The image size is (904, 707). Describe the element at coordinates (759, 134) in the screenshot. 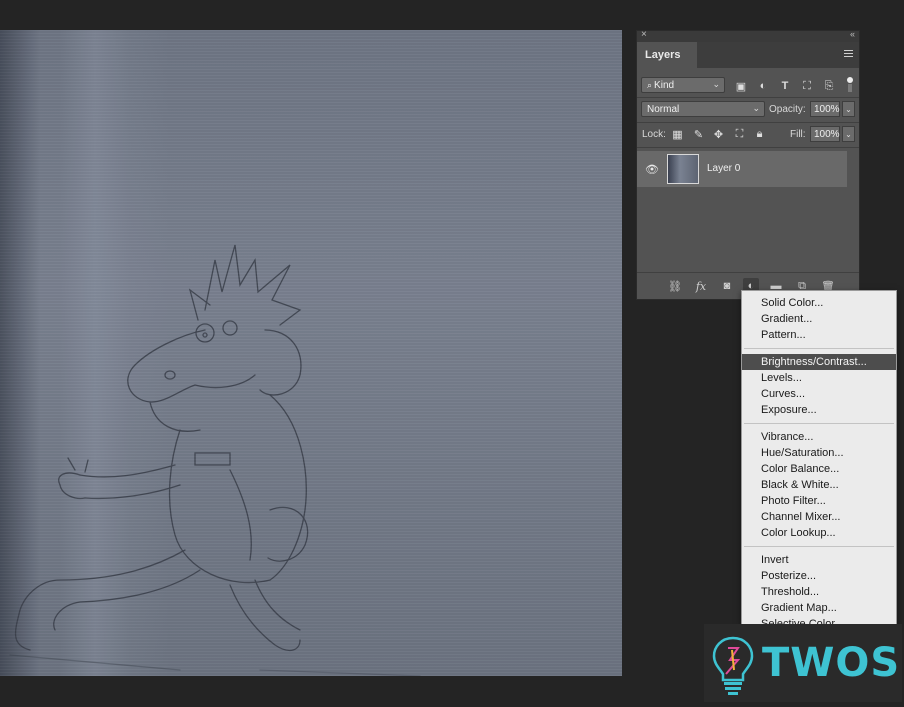

I see `lock-all-icon: 🔒︎` at that location.